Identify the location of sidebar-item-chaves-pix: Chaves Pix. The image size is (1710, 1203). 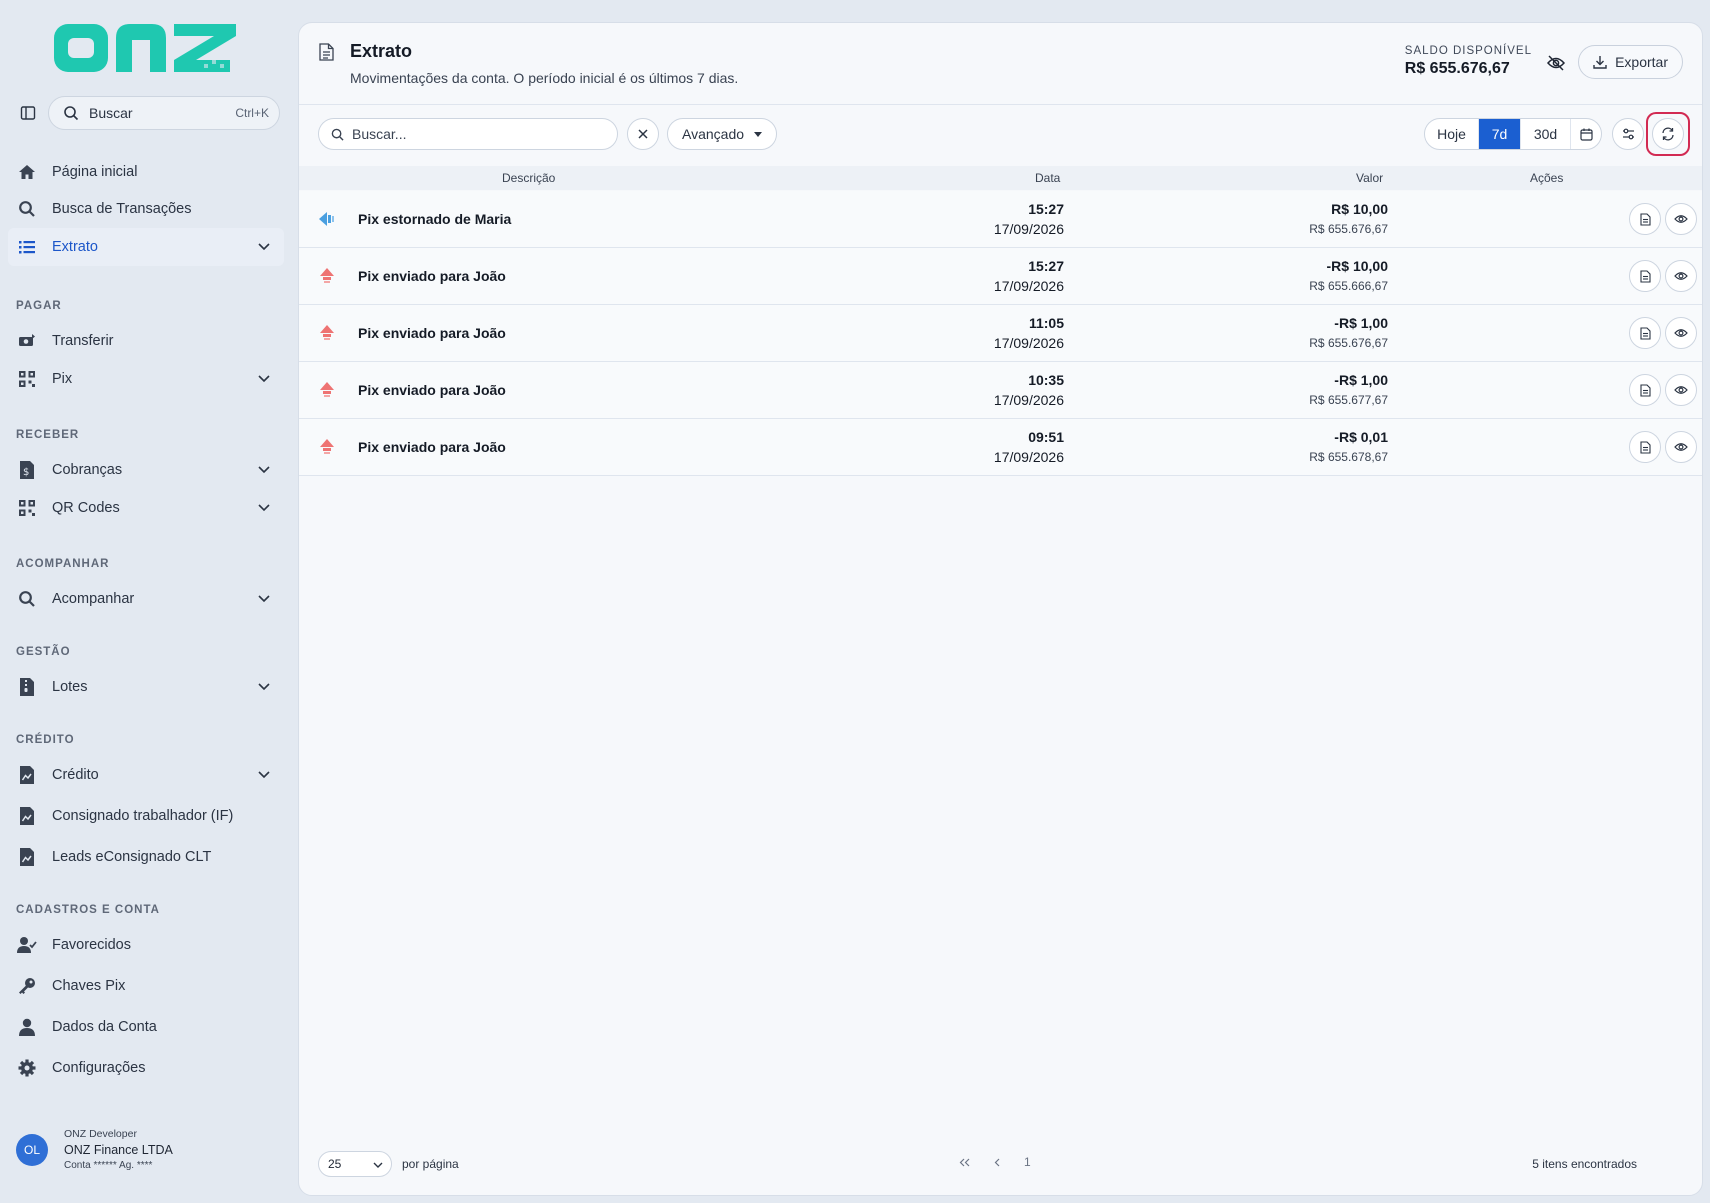
(146, 986).